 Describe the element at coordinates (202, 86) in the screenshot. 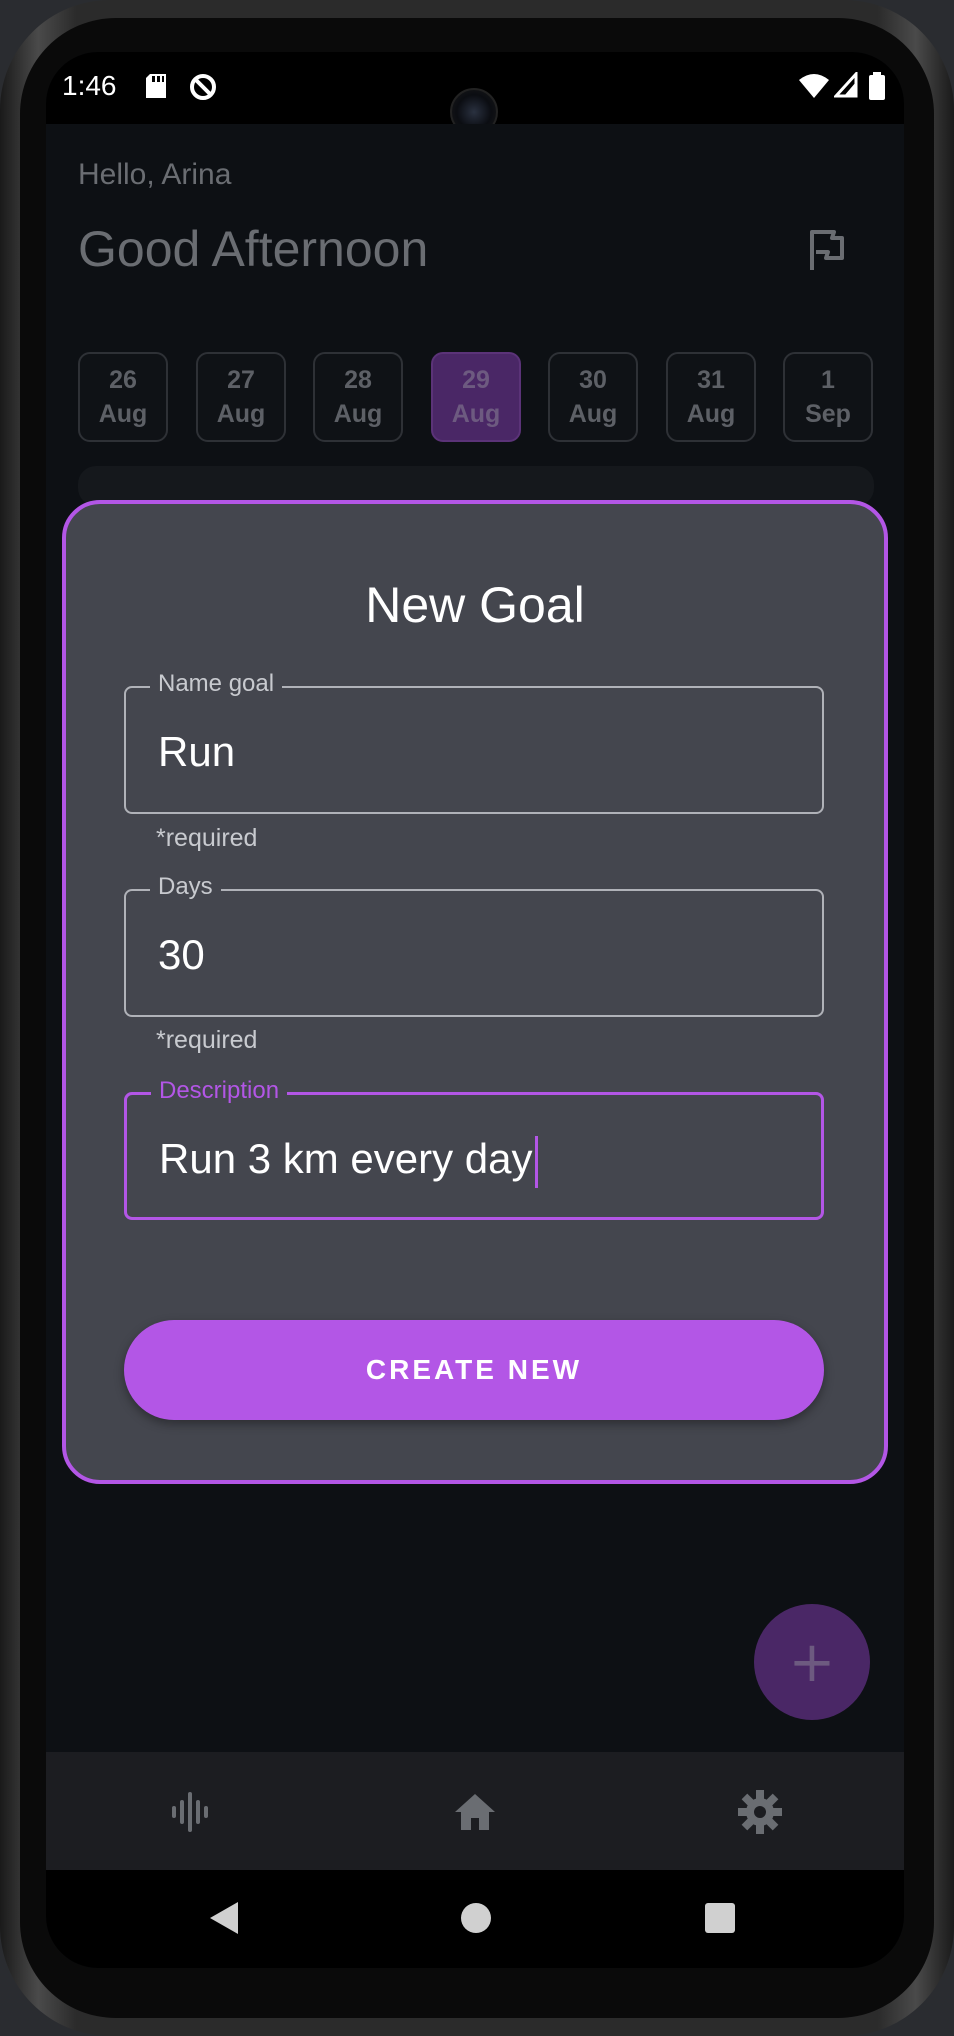

I see `sync-icon` at that location.